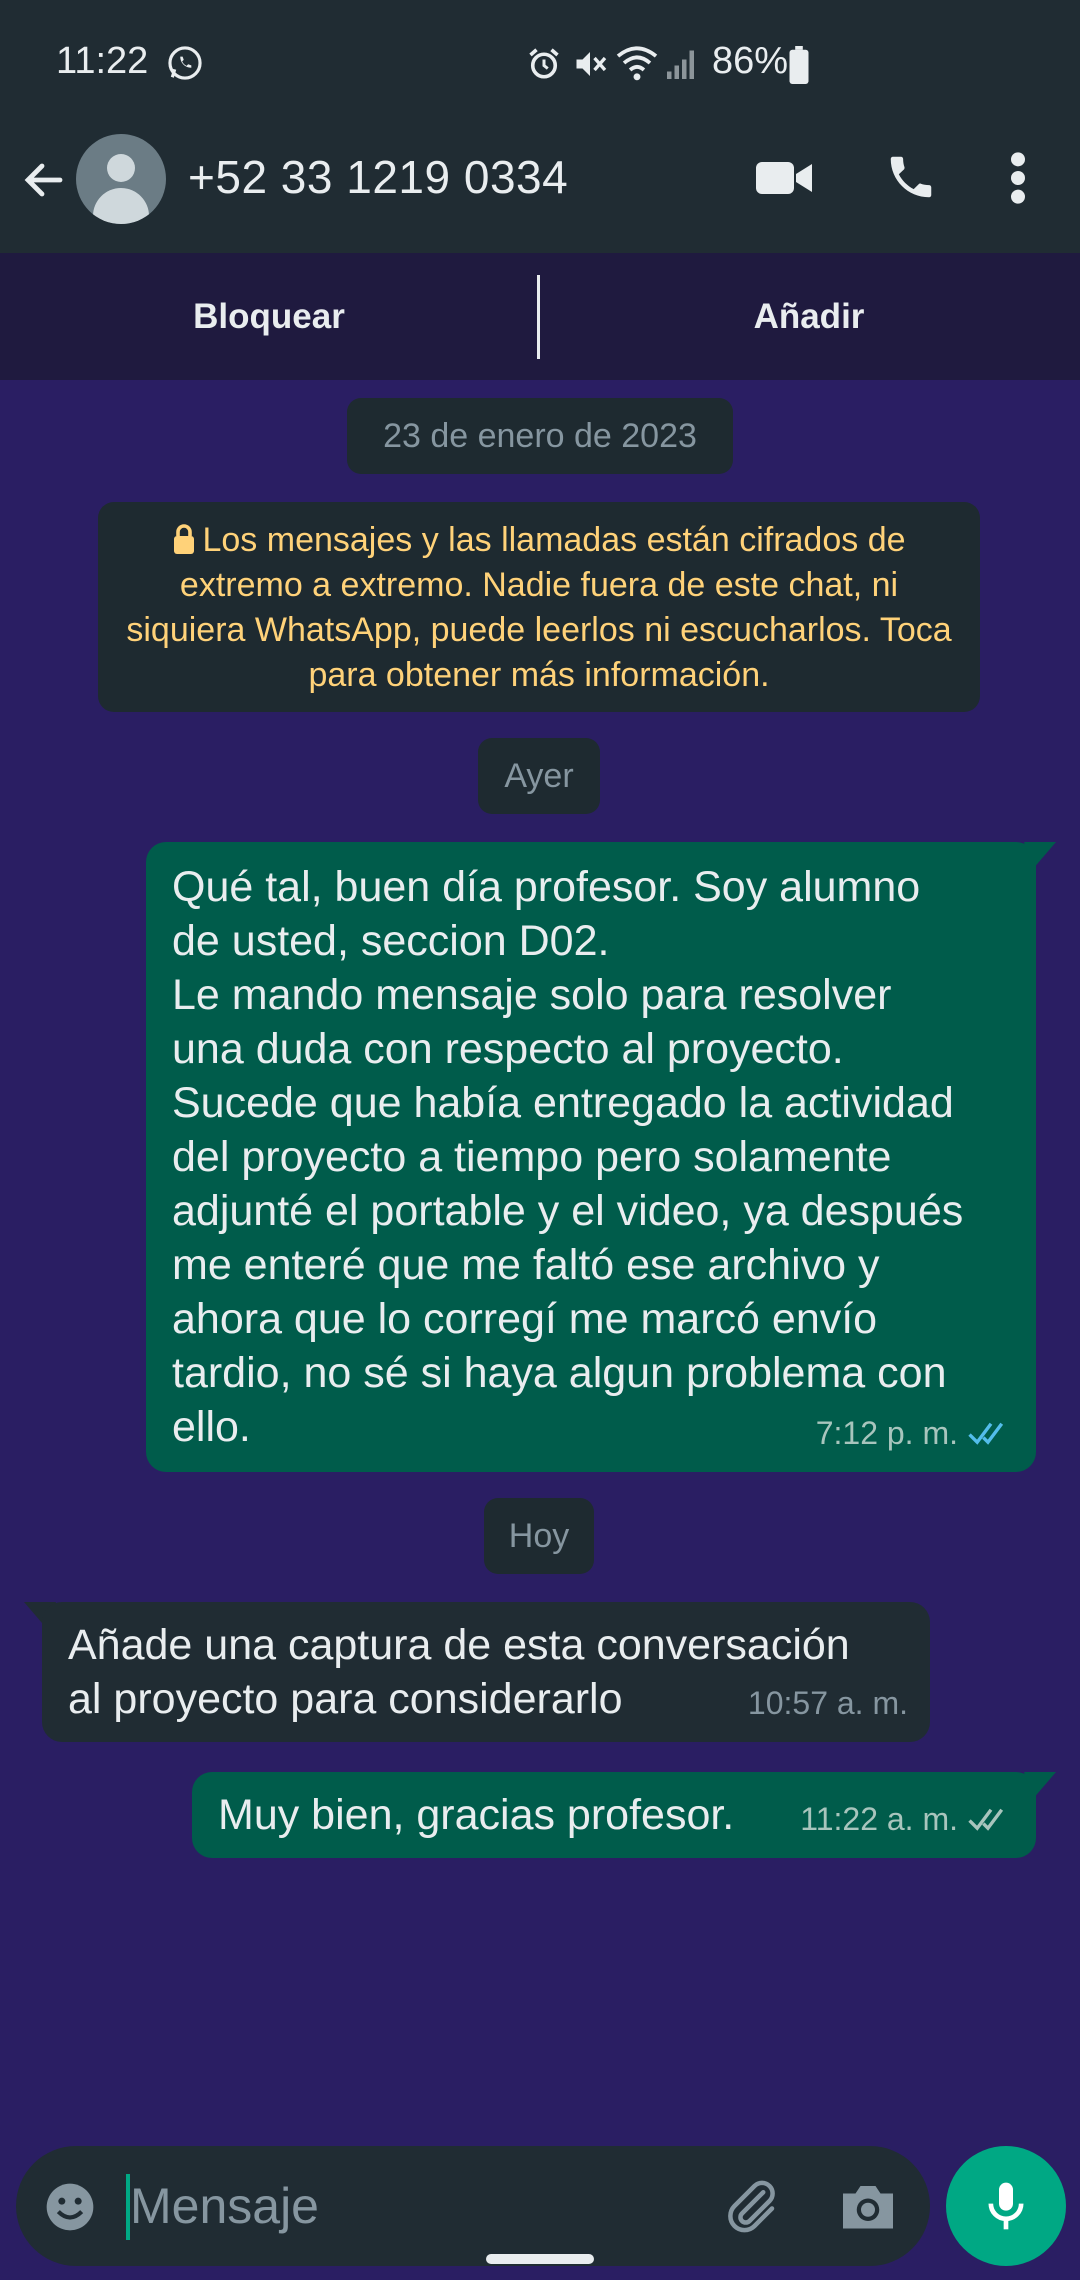 The width and height of the screenshot is (1080, 2280). What do you see at coordinates (410, 2206) in the screenshot?
I see `message-input` at bounding box center [410, 2206].